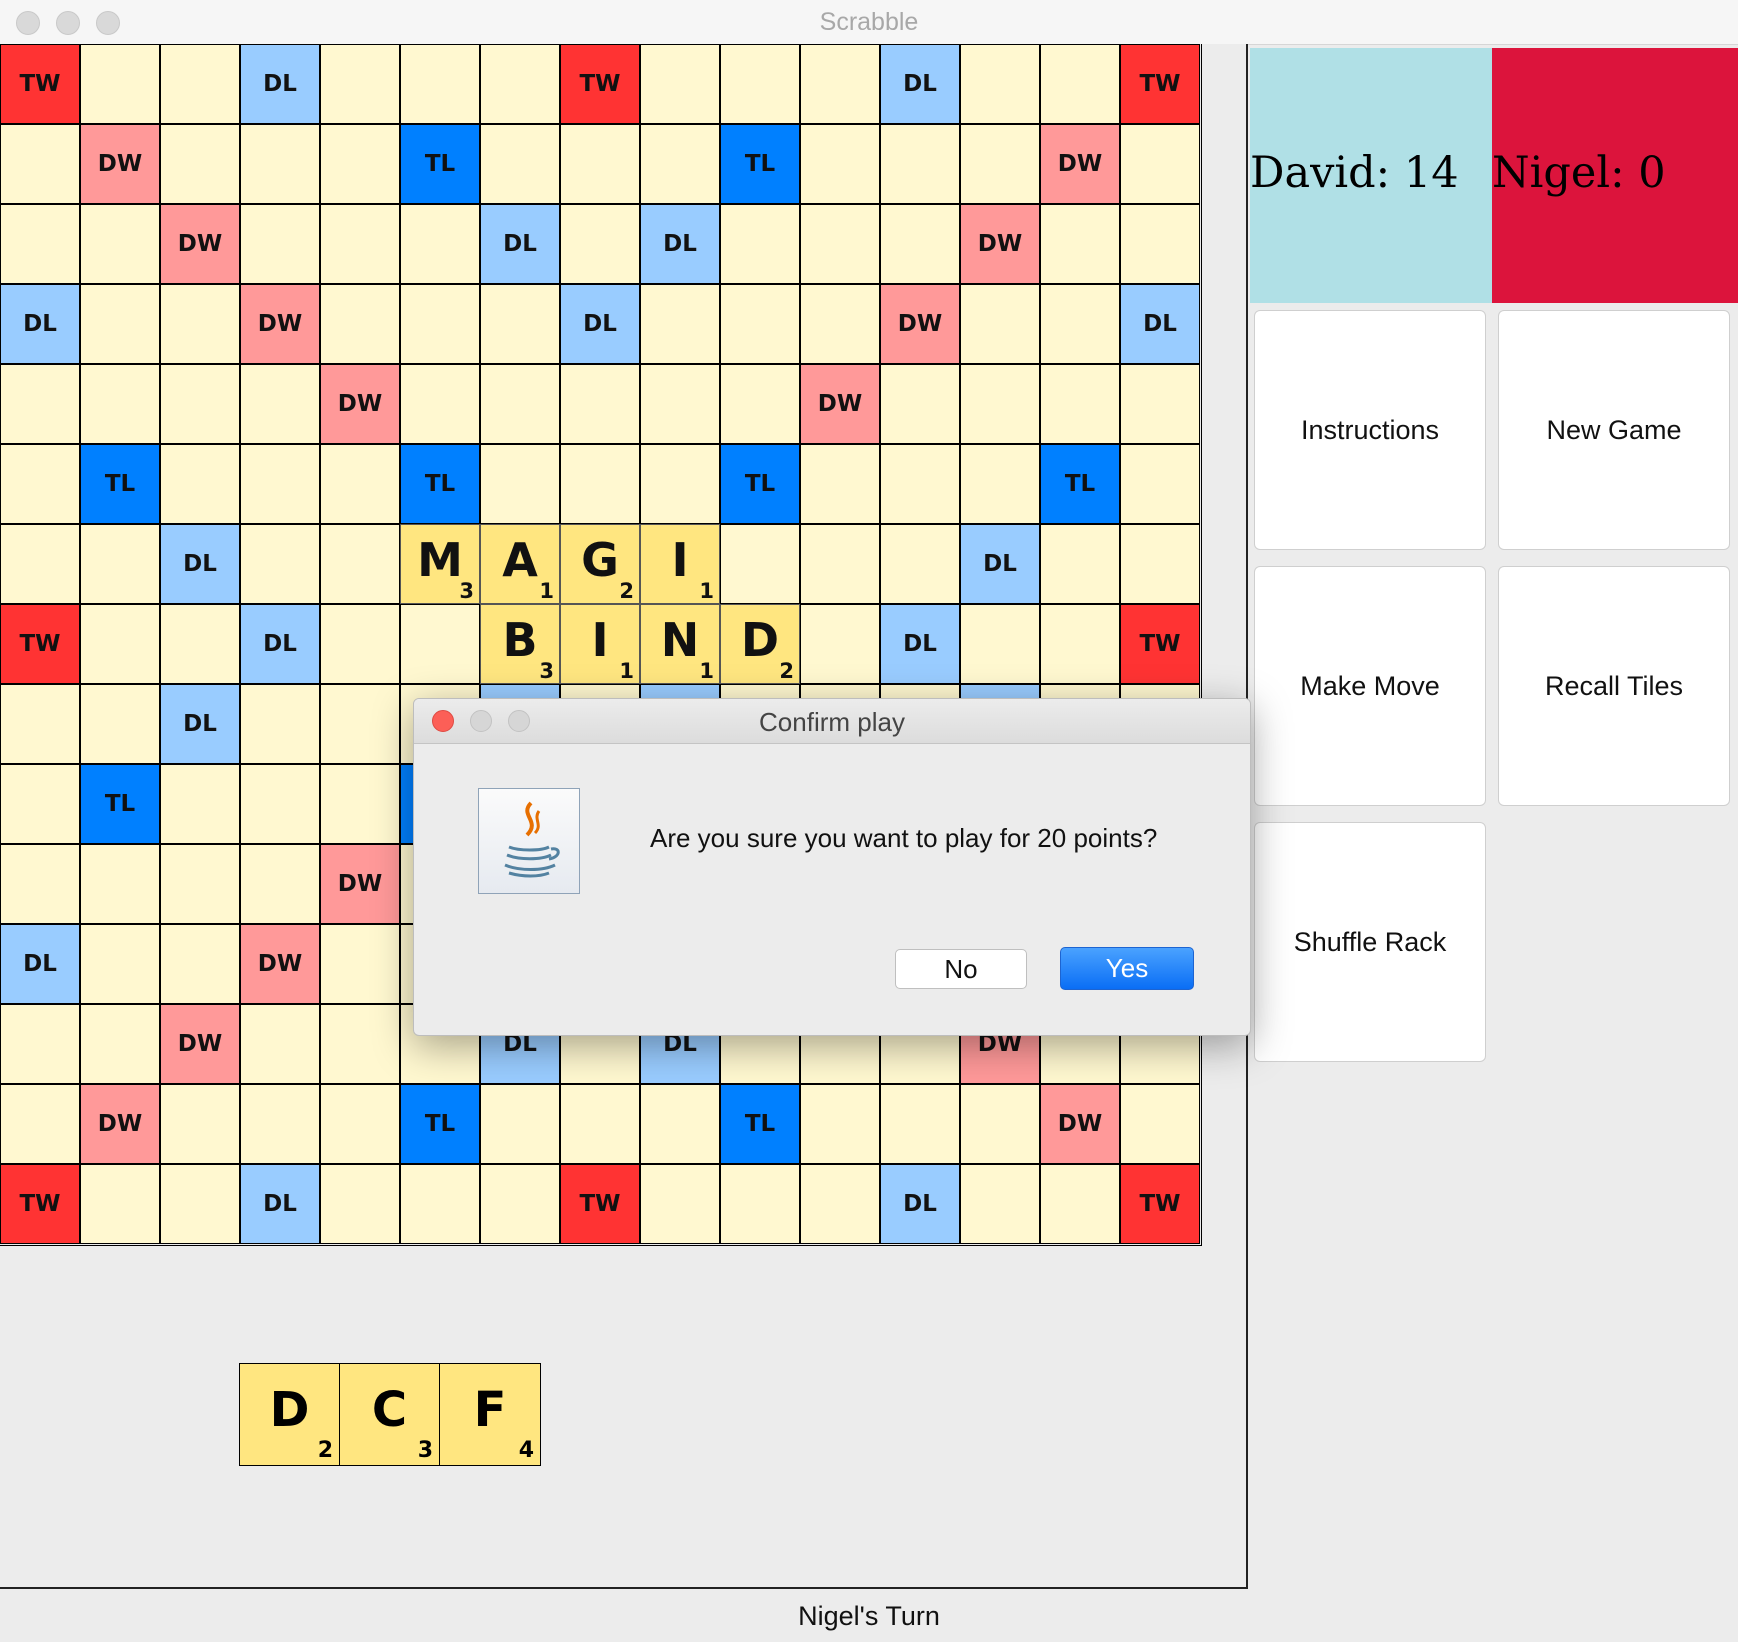  Describe the element at coordinates (1000, 84) in the screenshot. I see `board-cell-r0-c12` at that location.